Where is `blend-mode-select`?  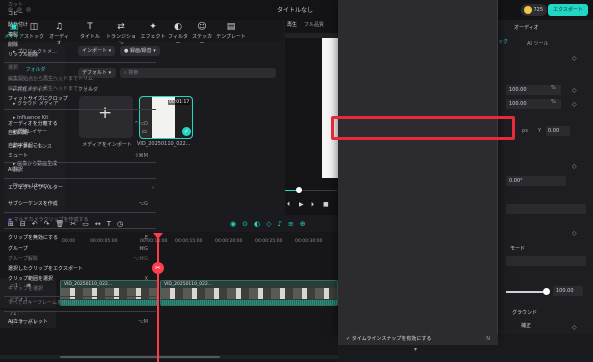
blend-mode-select is located at coordinates (546, 261).